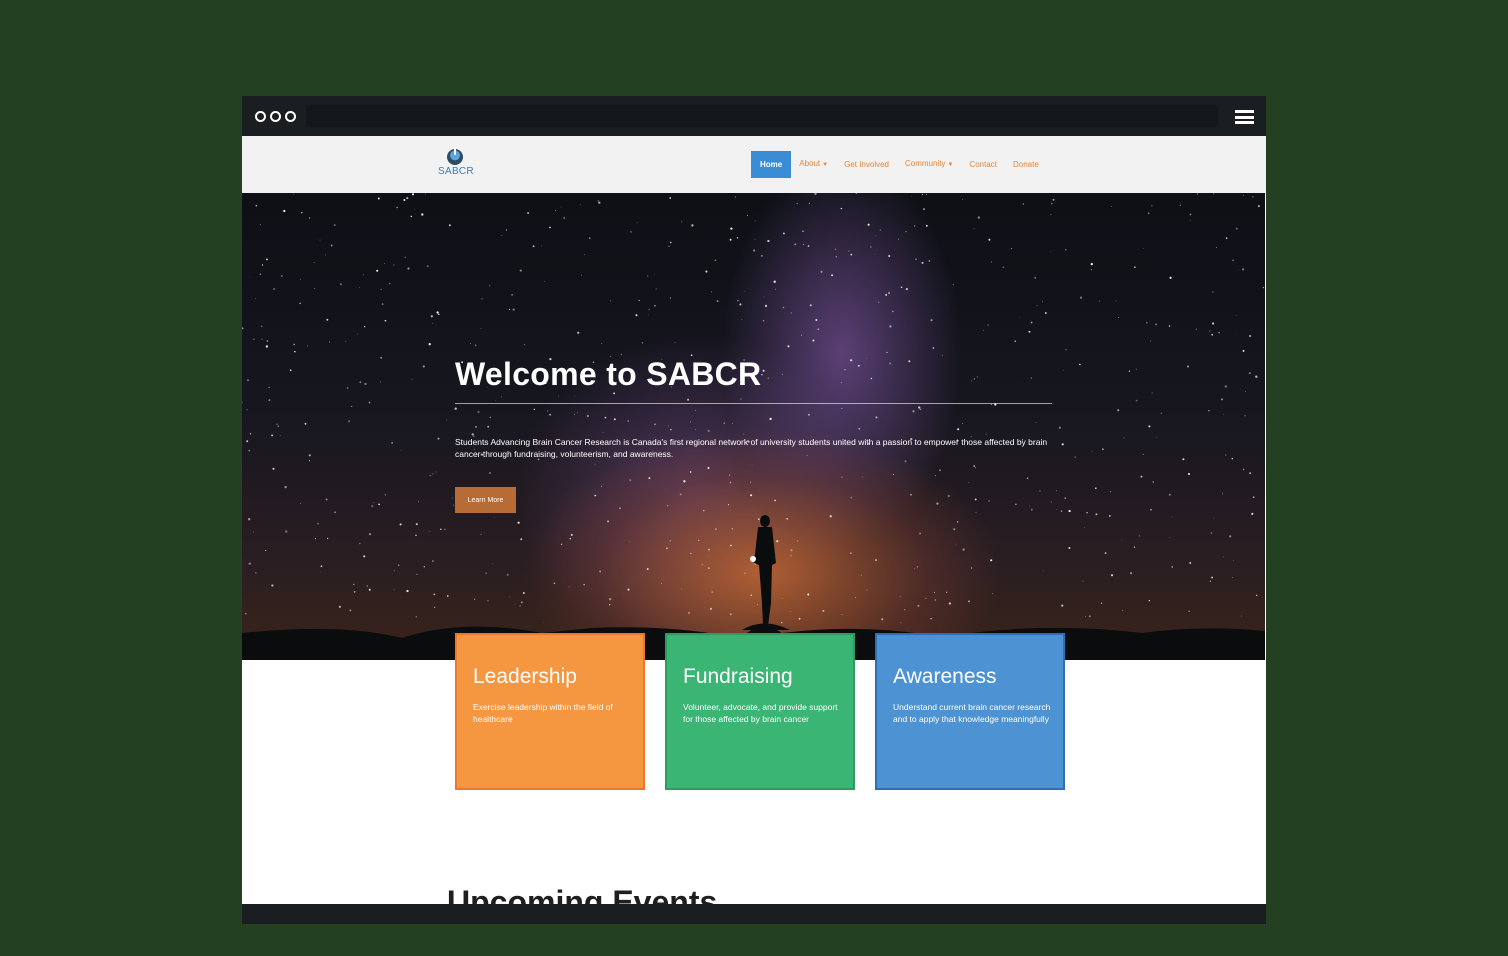 This screenshot has width=1508, height=956. I want to click on browser-toolbar, so click(754, 116).